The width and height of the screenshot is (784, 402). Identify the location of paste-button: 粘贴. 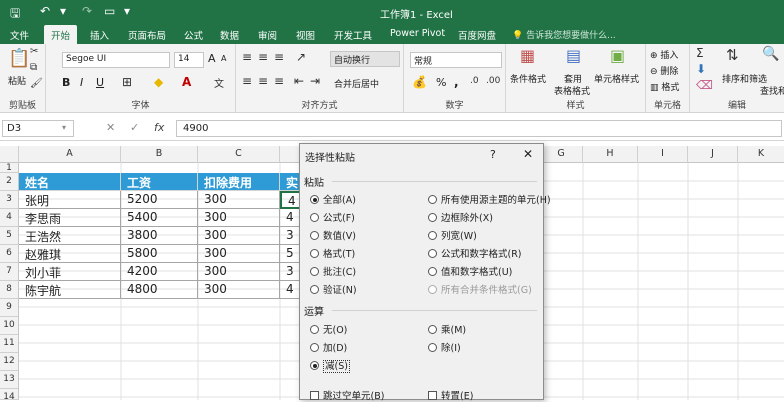
(17, 80).